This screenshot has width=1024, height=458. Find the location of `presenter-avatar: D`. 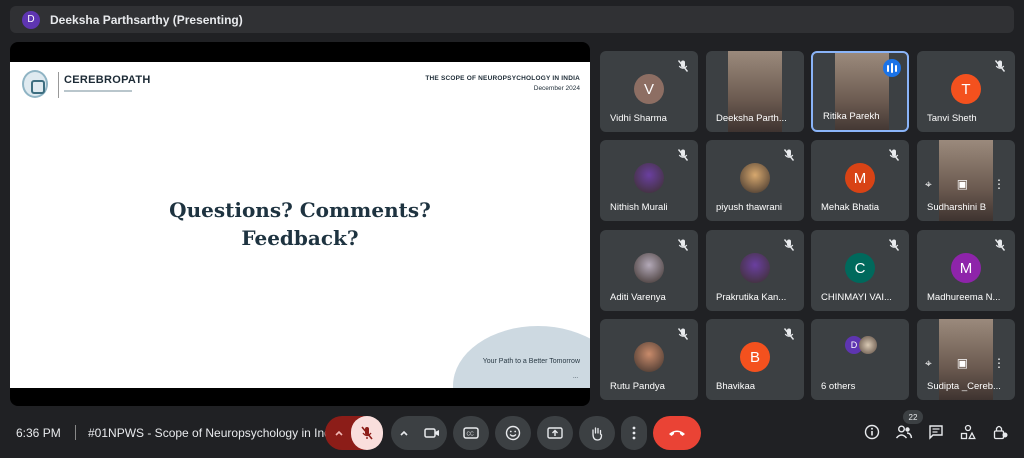

presenter-avatar: D is located at coordinates (31, 19).